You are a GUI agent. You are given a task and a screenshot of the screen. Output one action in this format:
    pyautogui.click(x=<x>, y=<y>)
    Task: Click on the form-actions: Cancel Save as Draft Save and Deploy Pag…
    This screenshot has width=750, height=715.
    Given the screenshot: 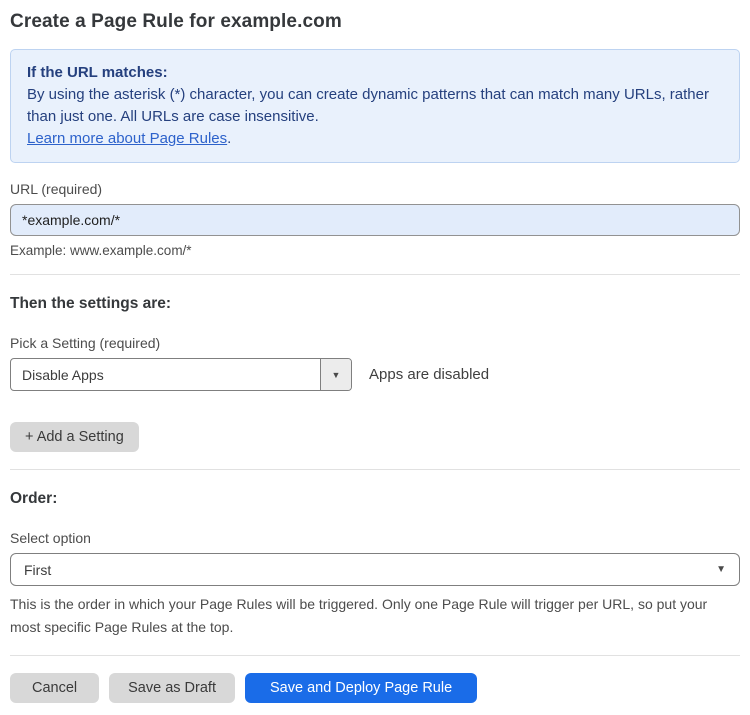 What is the action you would take?
    pyautogui.click(x=375, y=688)
    